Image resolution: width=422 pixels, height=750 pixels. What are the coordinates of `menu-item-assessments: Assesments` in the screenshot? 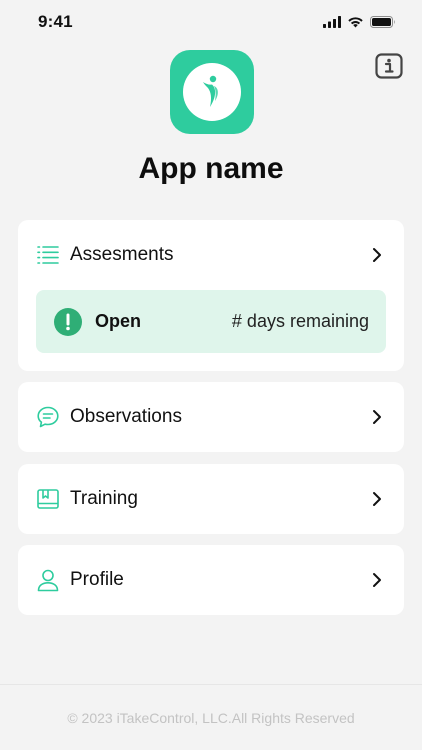 It's located at (211, 255).